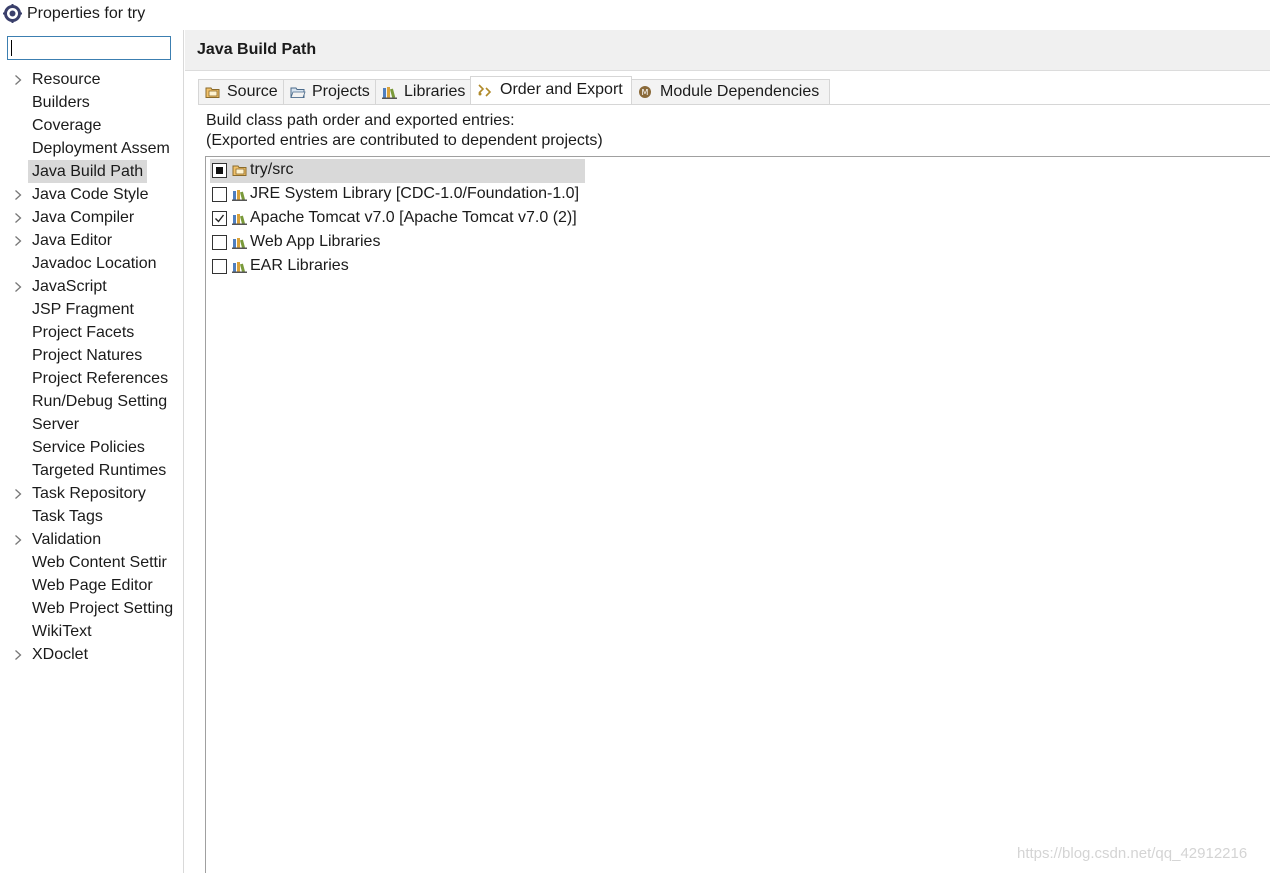  I want to click on tree-item: Validation, so click(88, 539).